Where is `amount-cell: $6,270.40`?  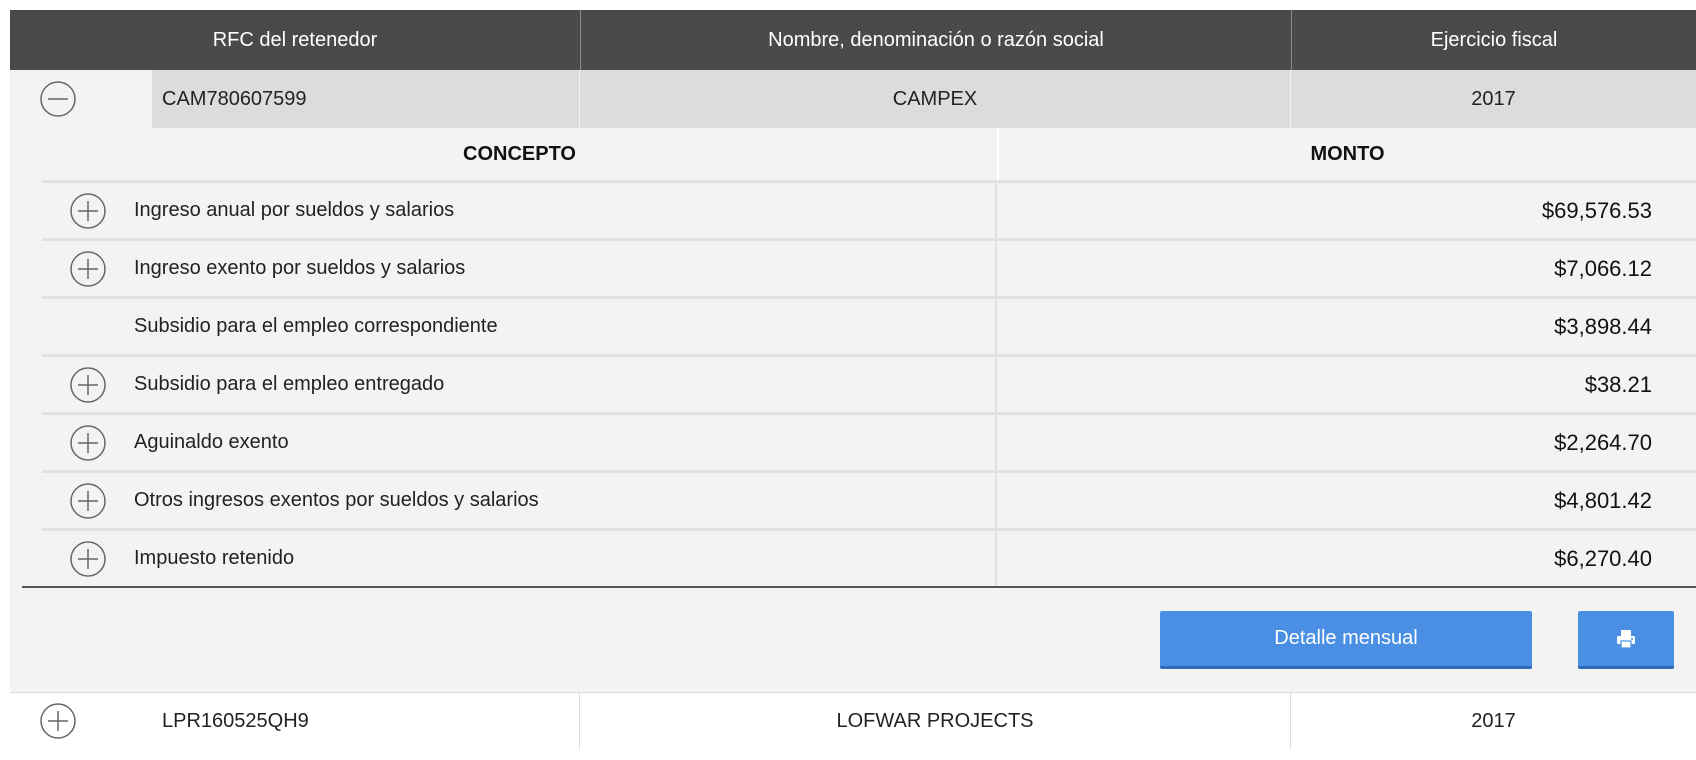
amount-cell: $6,270.40 is located at coordinates (1603, 558).